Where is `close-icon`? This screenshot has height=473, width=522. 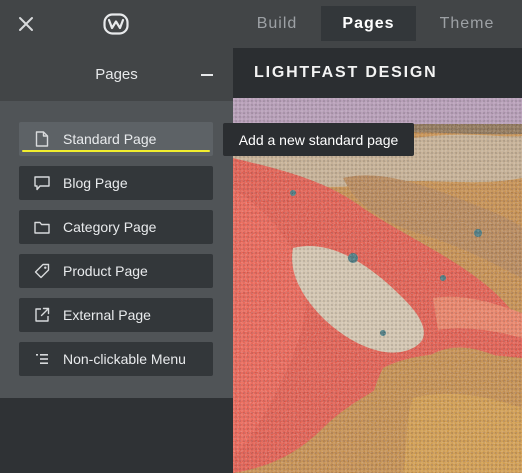
close-icon is located at coordinates (26, 24).